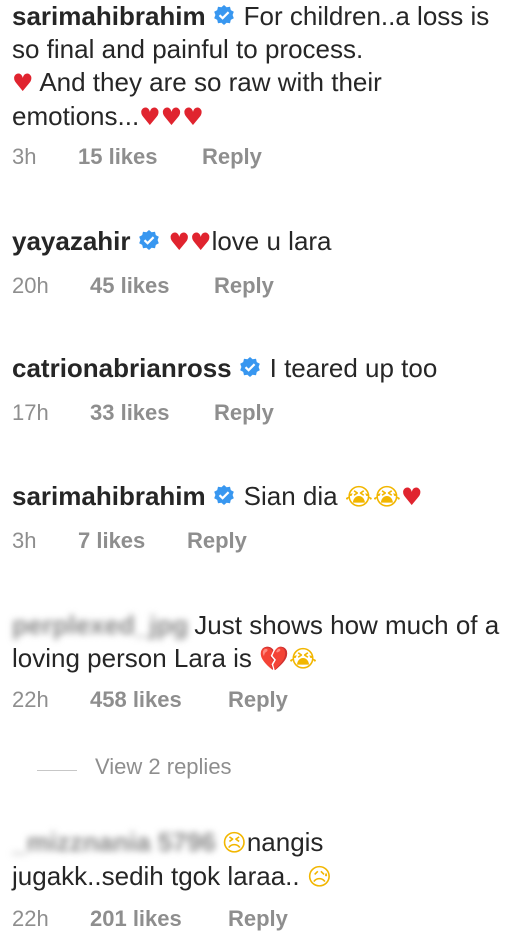 This screenshot has width=523, height=946. What do you see at coordinates (190, 242) in the screenshot?
I see `red-heart-icon: ♥♥` at bounding box center [190, 242].